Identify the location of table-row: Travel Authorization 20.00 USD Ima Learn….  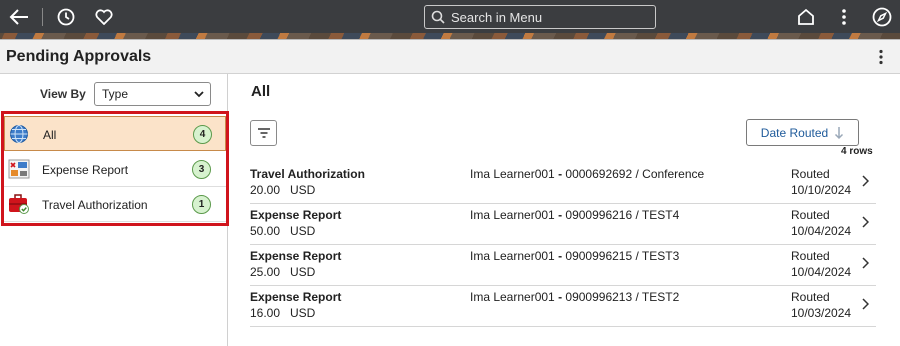
(563, 183).